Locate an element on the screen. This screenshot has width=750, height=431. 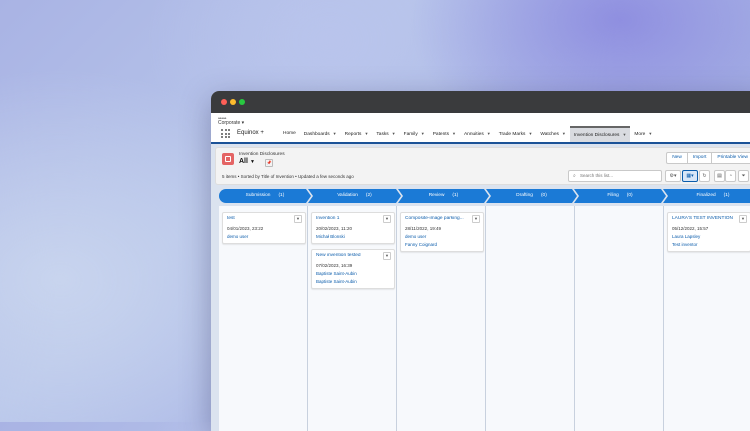
nav-item-more: More ▼ is located at coordinates (643, 134).